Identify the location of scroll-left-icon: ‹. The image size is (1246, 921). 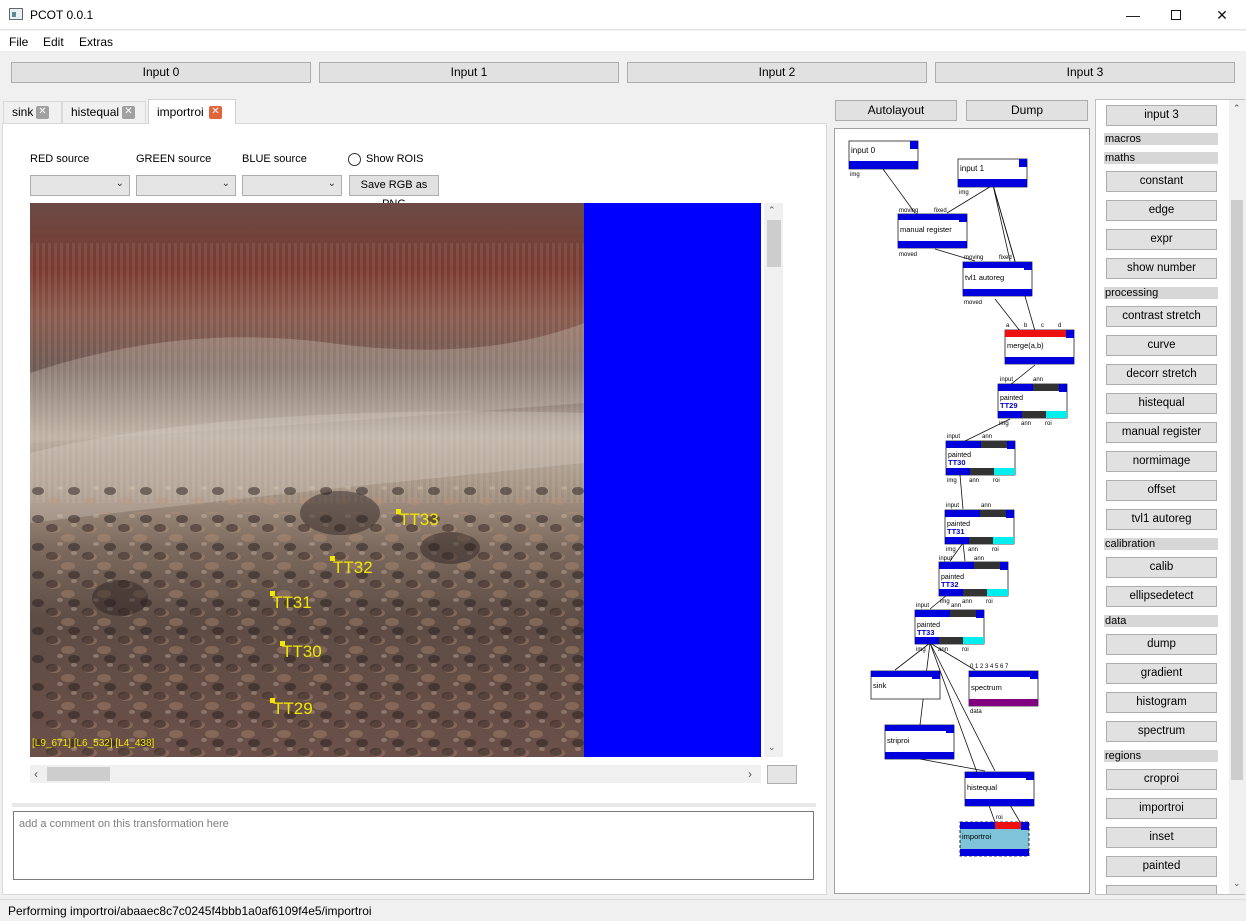
(36, 774).